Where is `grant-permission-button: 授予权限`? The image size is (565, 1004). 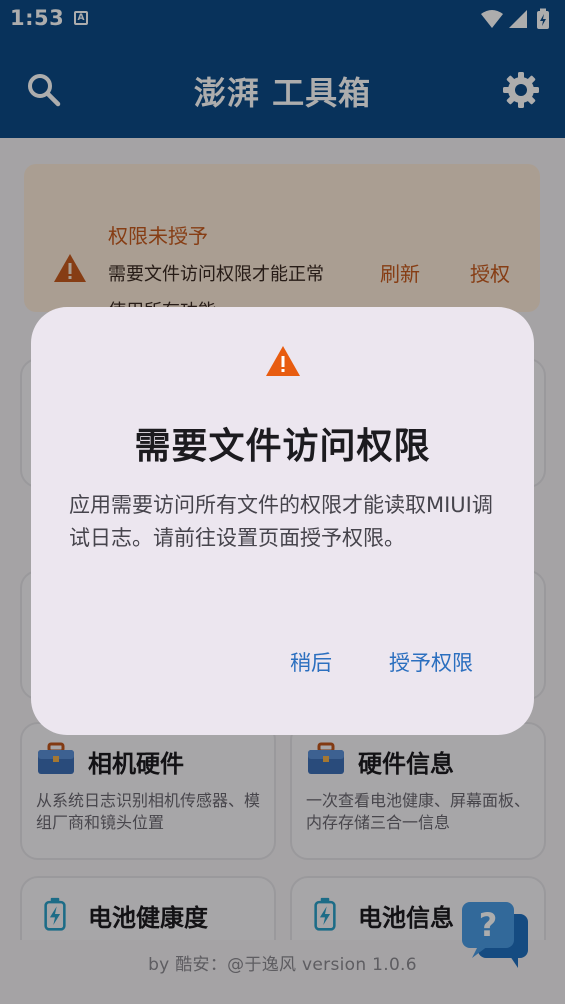 grant-permission-button: 授予权限 is located at coordinates (431, 662).